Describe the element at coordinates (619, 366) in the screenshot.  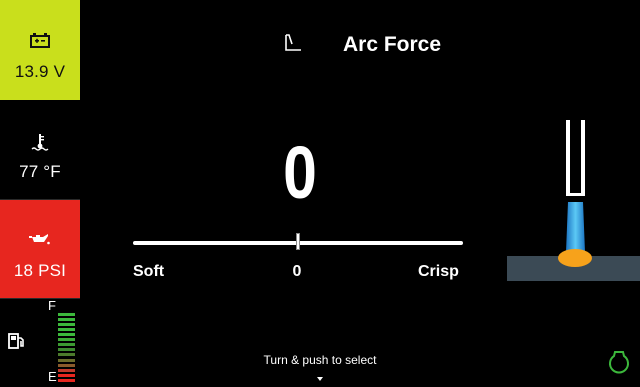
I see `engine-status-icon` at that location.